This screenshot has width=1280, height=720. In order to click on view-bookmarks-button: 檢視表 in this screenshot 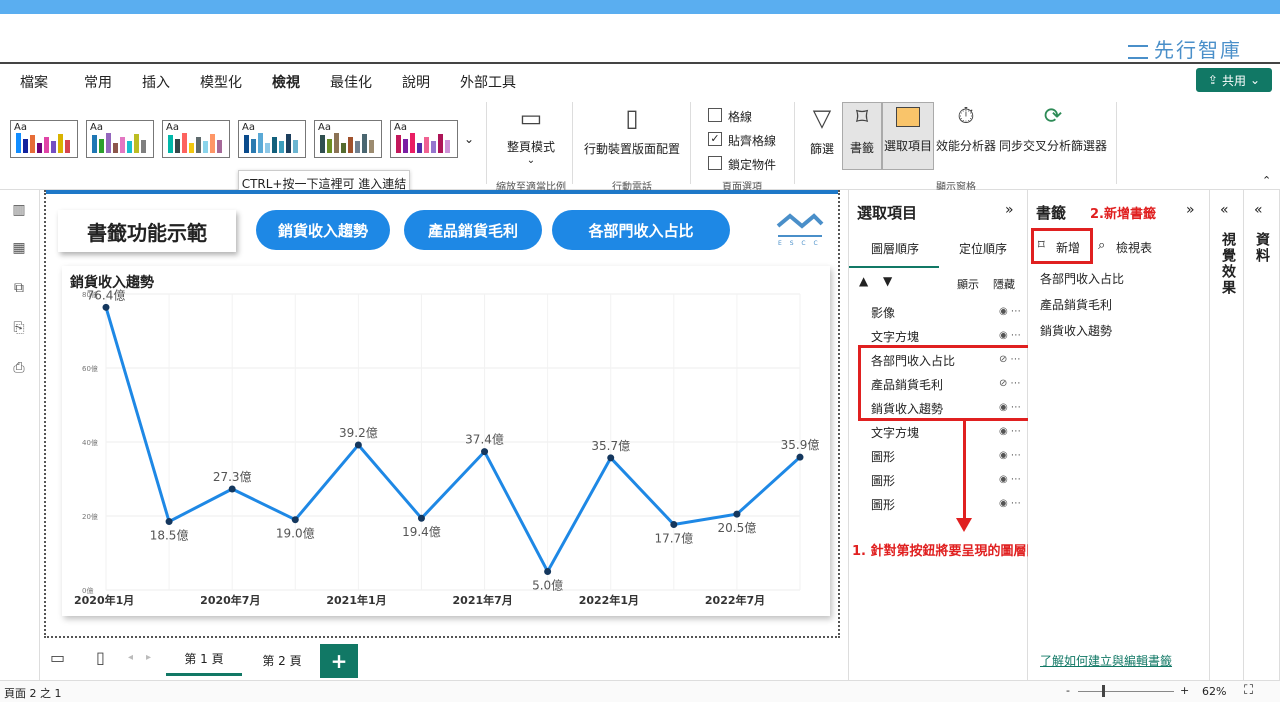, I will do `click(1134, 247)`.